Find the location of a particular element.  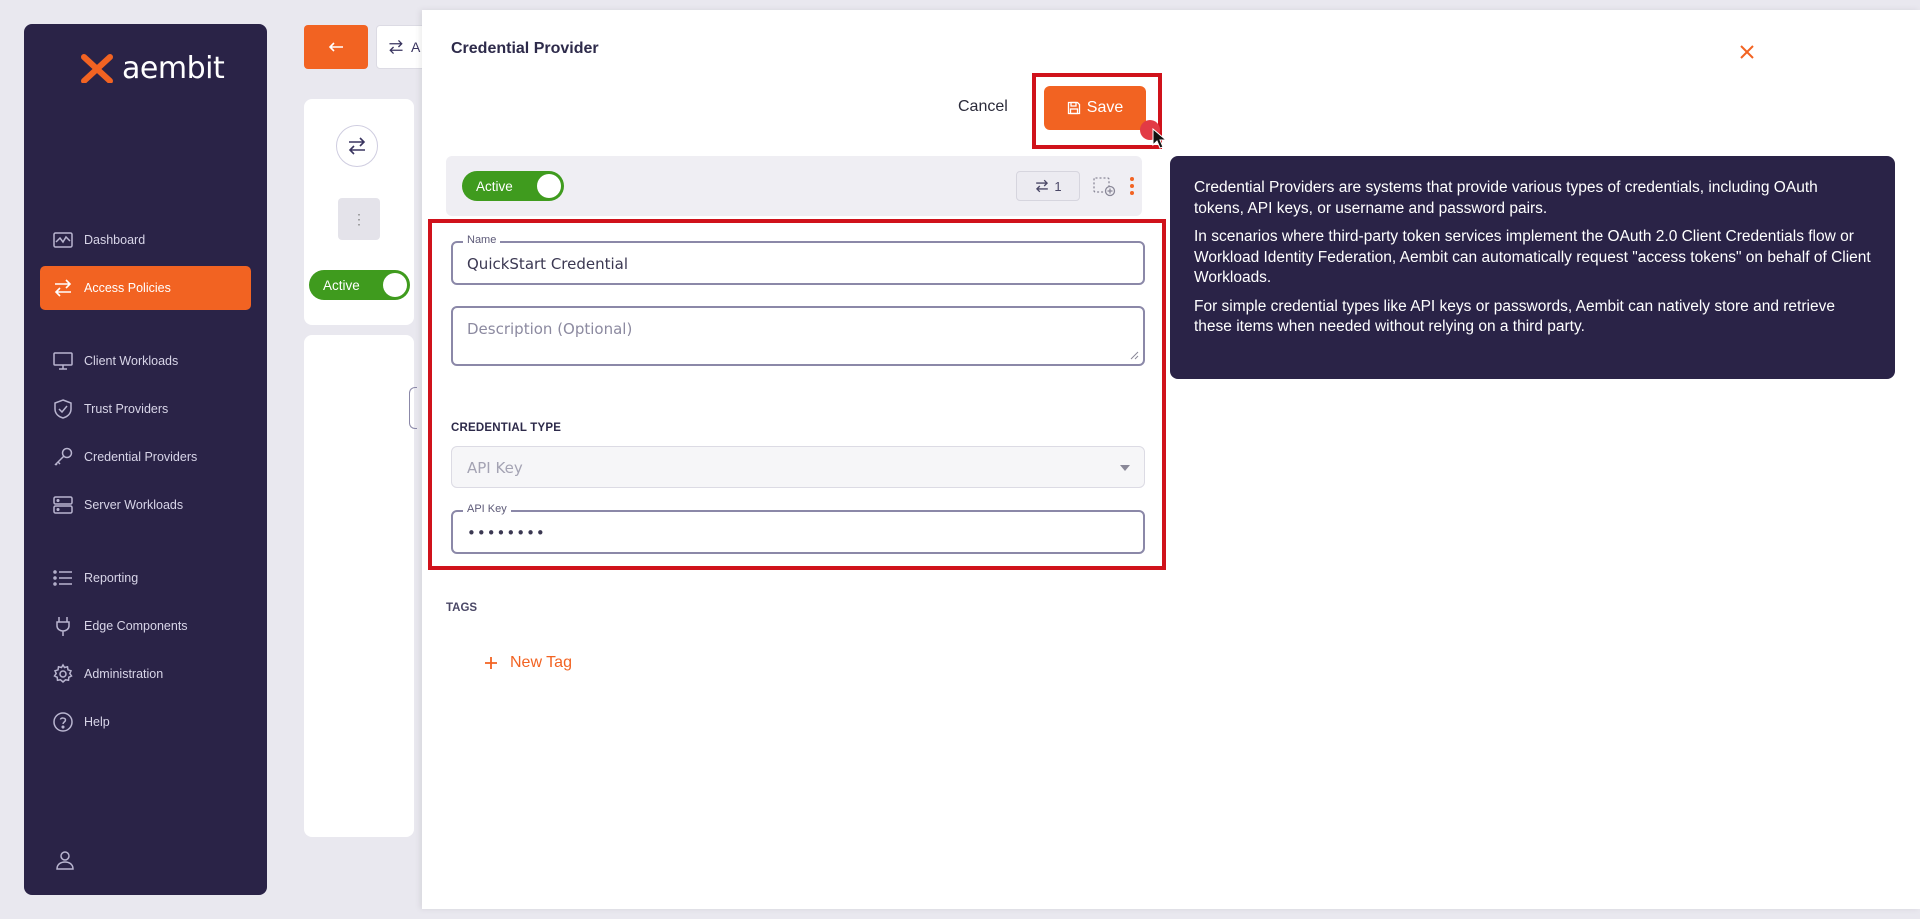

status-bar: Active 1 is located at coordinates (794, 186).